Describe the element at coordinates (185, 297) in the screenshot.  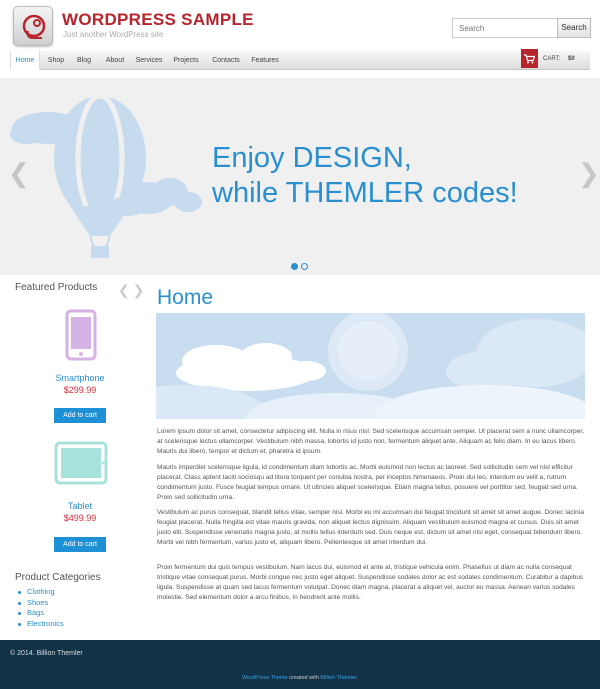
I see `page-title: Home` at that location.